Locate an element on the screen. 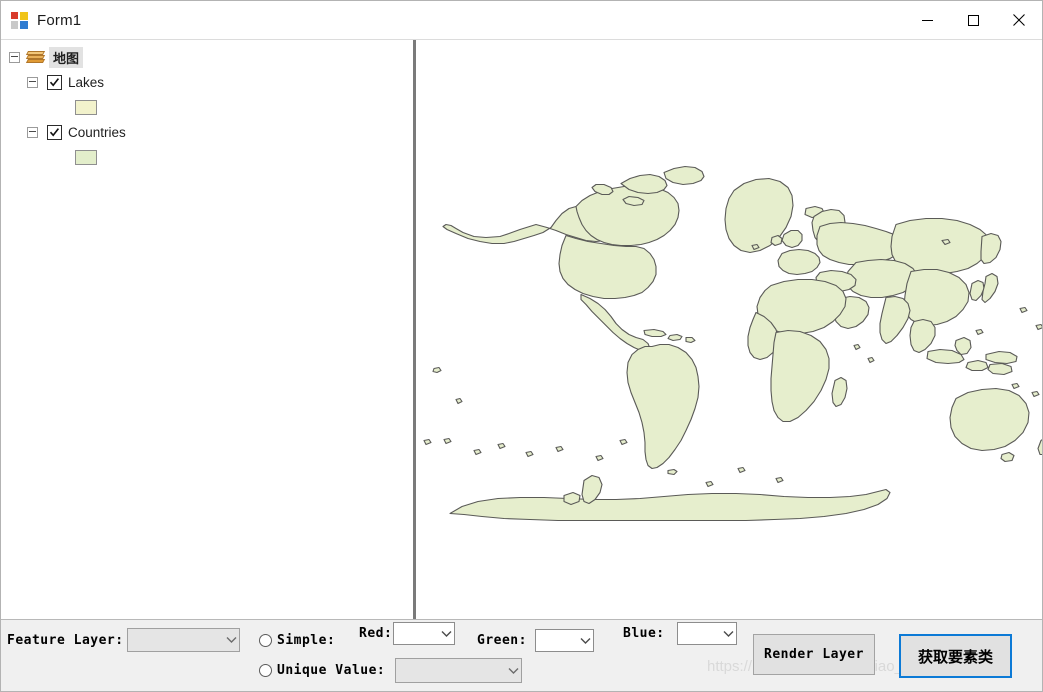 This screenshot has height=692, width=1043. layers-icon is located at coordinates (35, 57).